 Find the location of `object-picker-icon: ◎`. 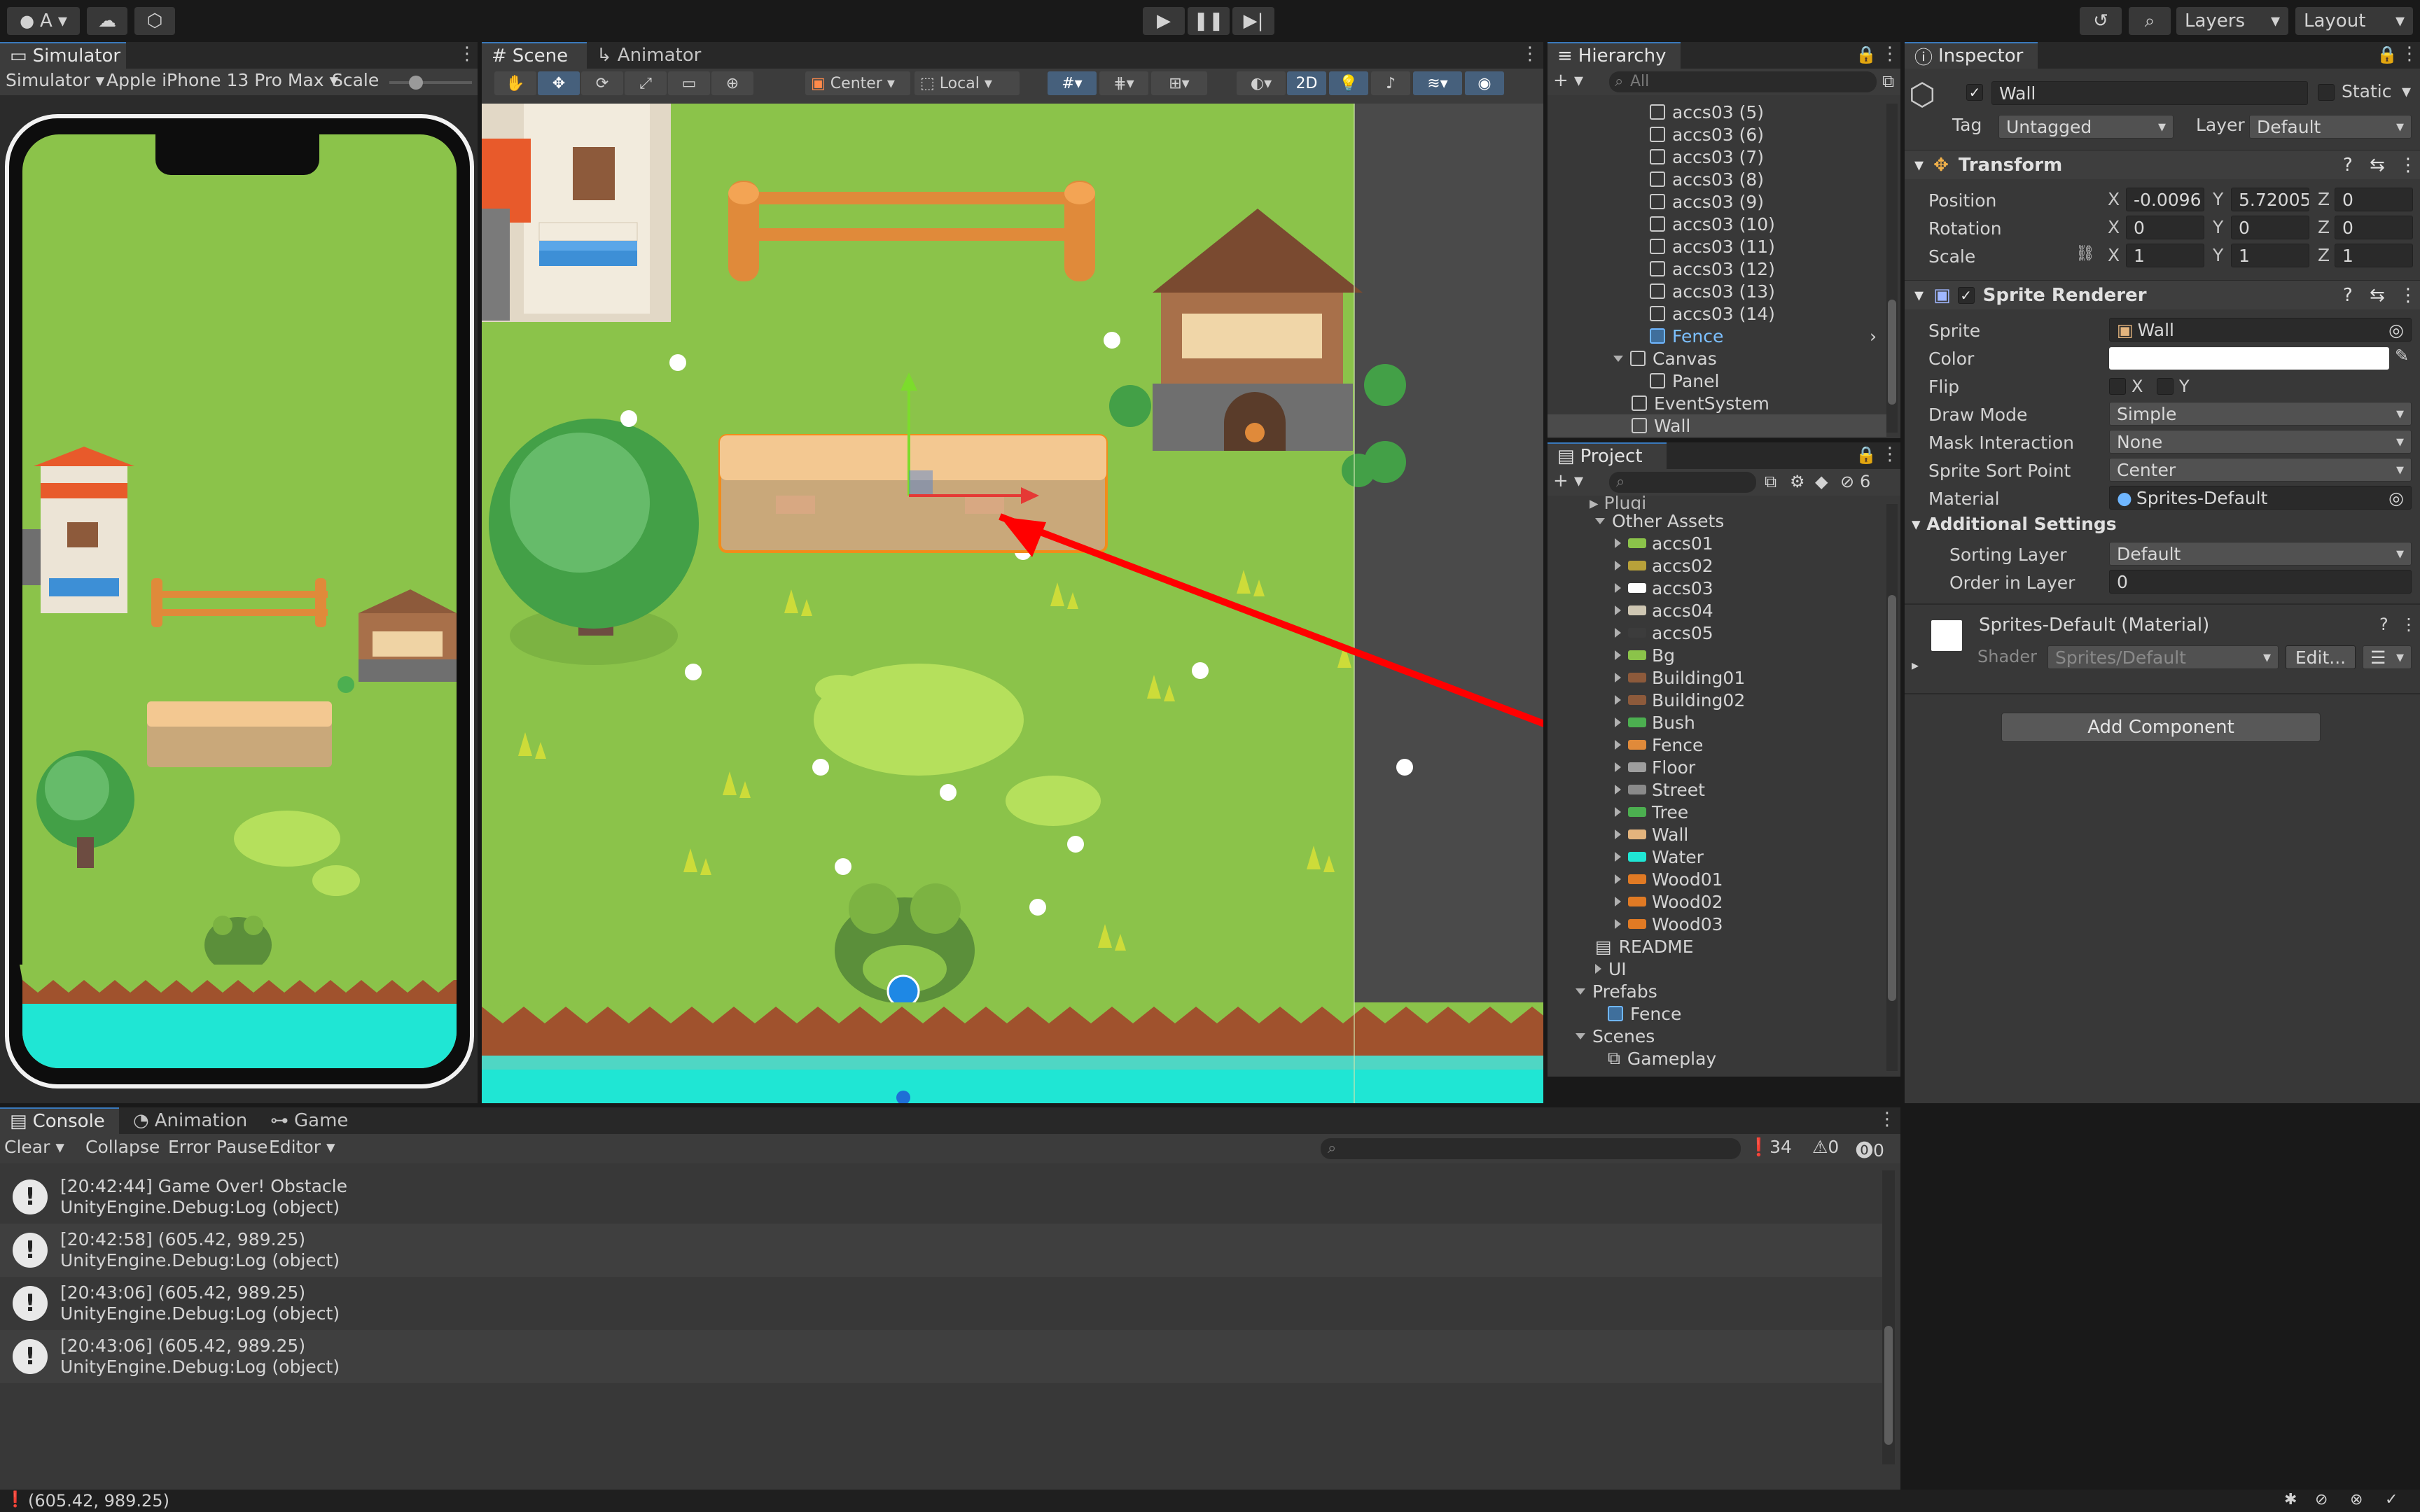

object-picker-icon: ◎ is located at coordinates (2396, 330).